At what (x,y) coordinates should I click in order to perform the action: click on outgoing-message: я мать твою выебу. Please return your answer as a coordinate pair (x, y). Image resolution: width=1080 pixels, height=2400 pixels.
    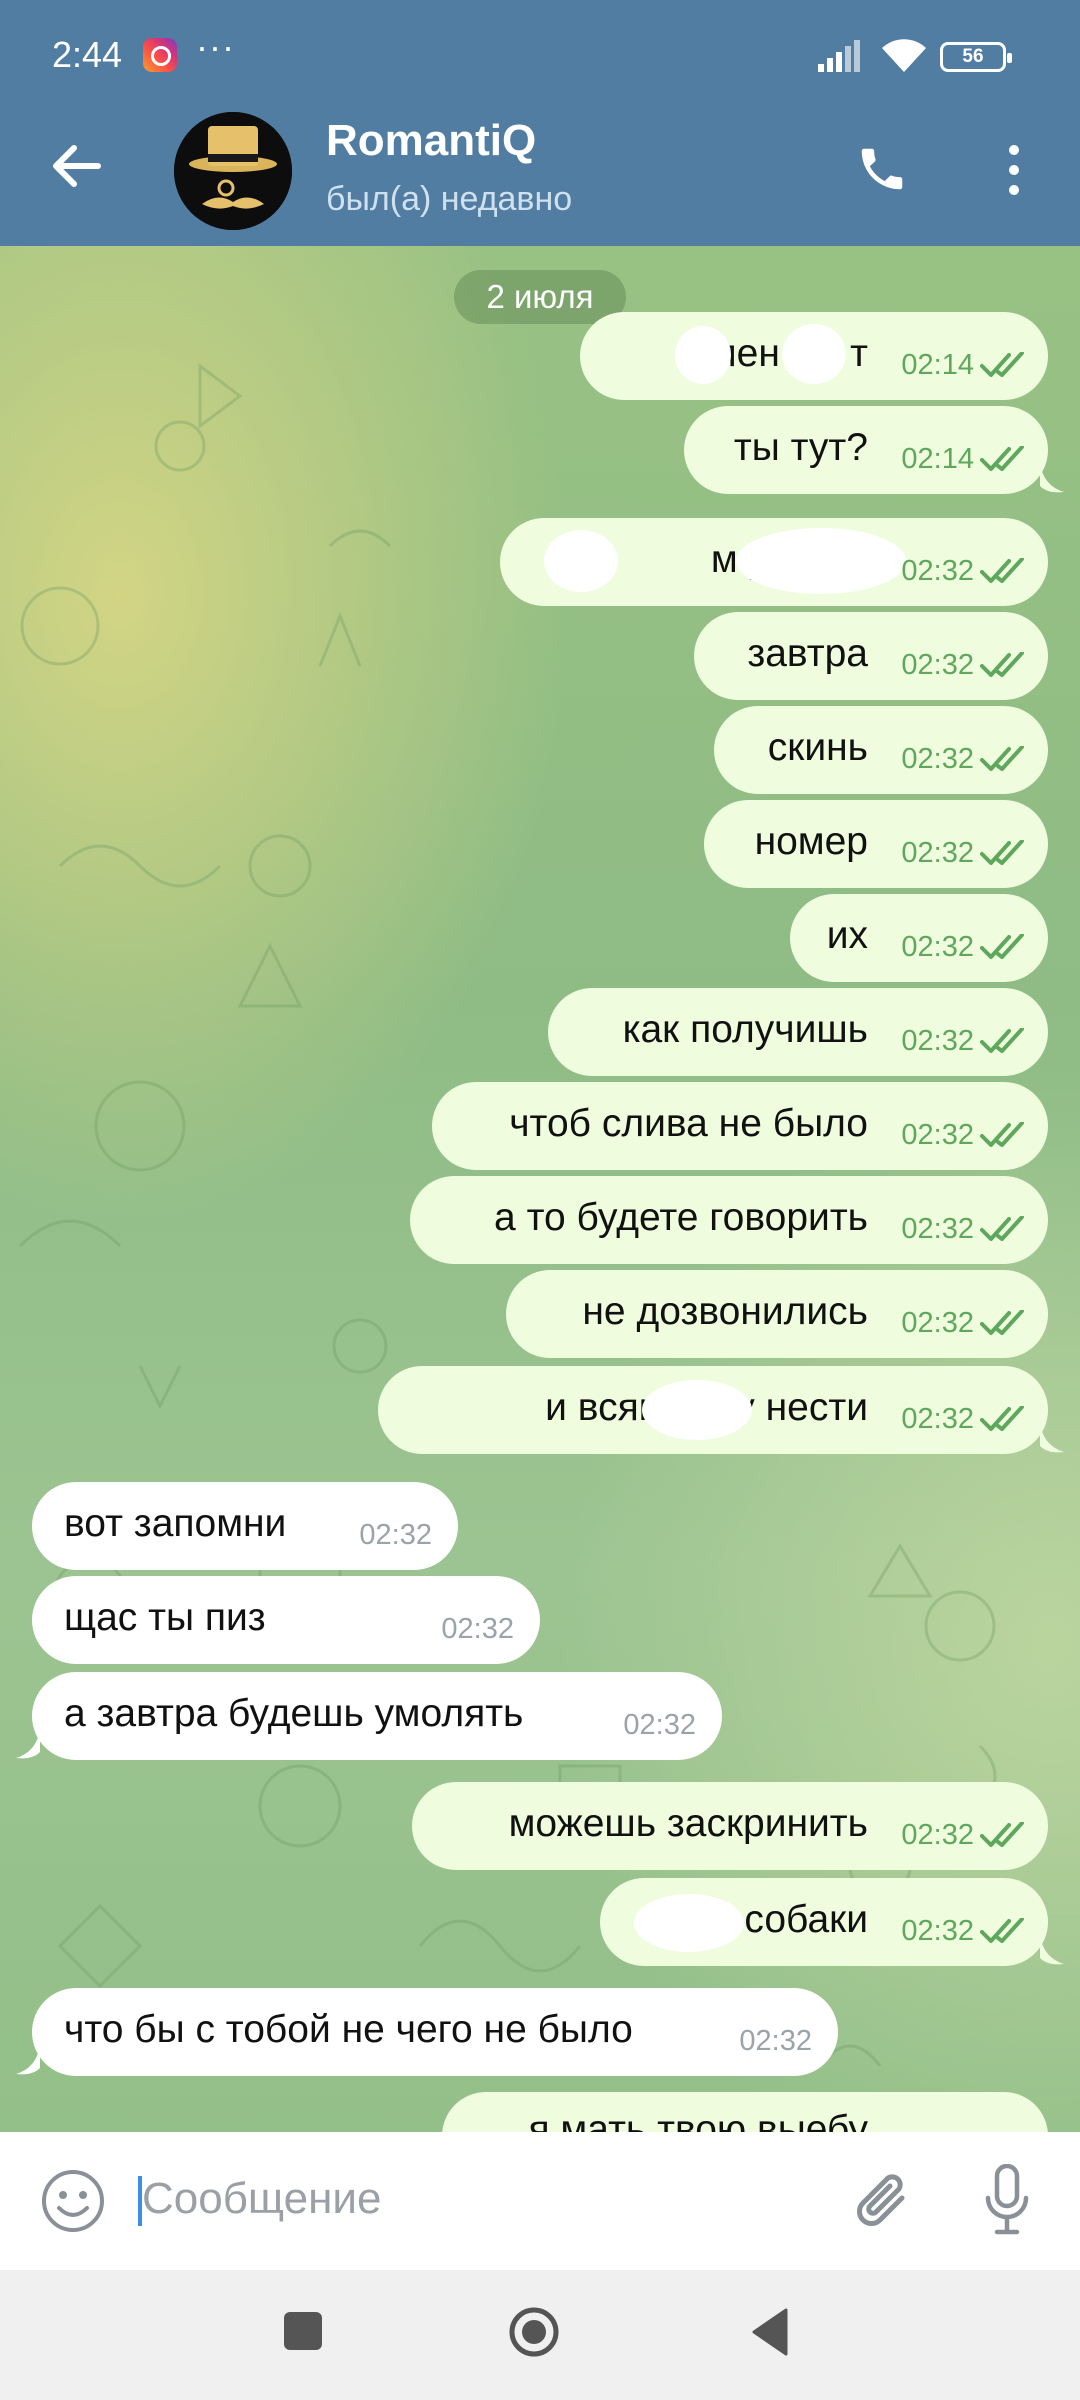
    Looking at the image, I should click on (745, 2112).